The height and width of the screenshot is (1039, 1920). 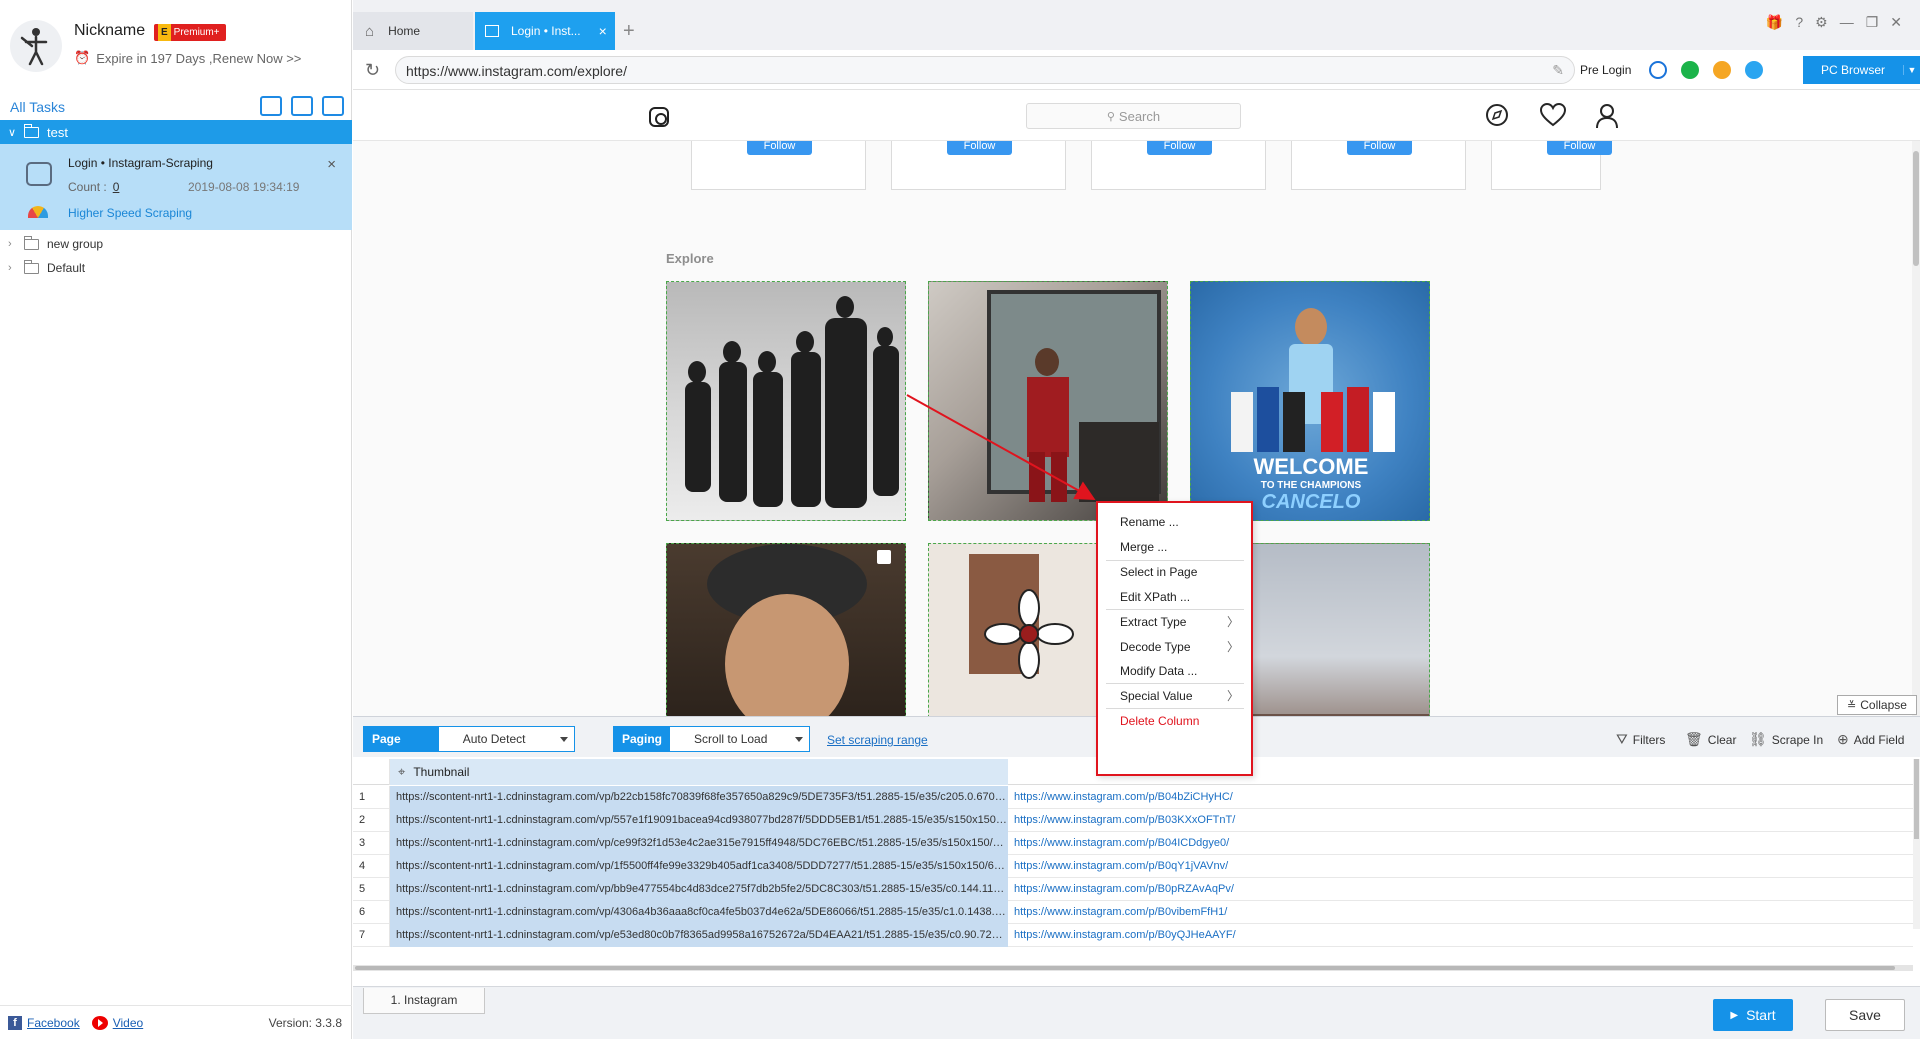 I want to click on higher-speed-link: Higher Speed Scraping, so click(x=130, y=213).